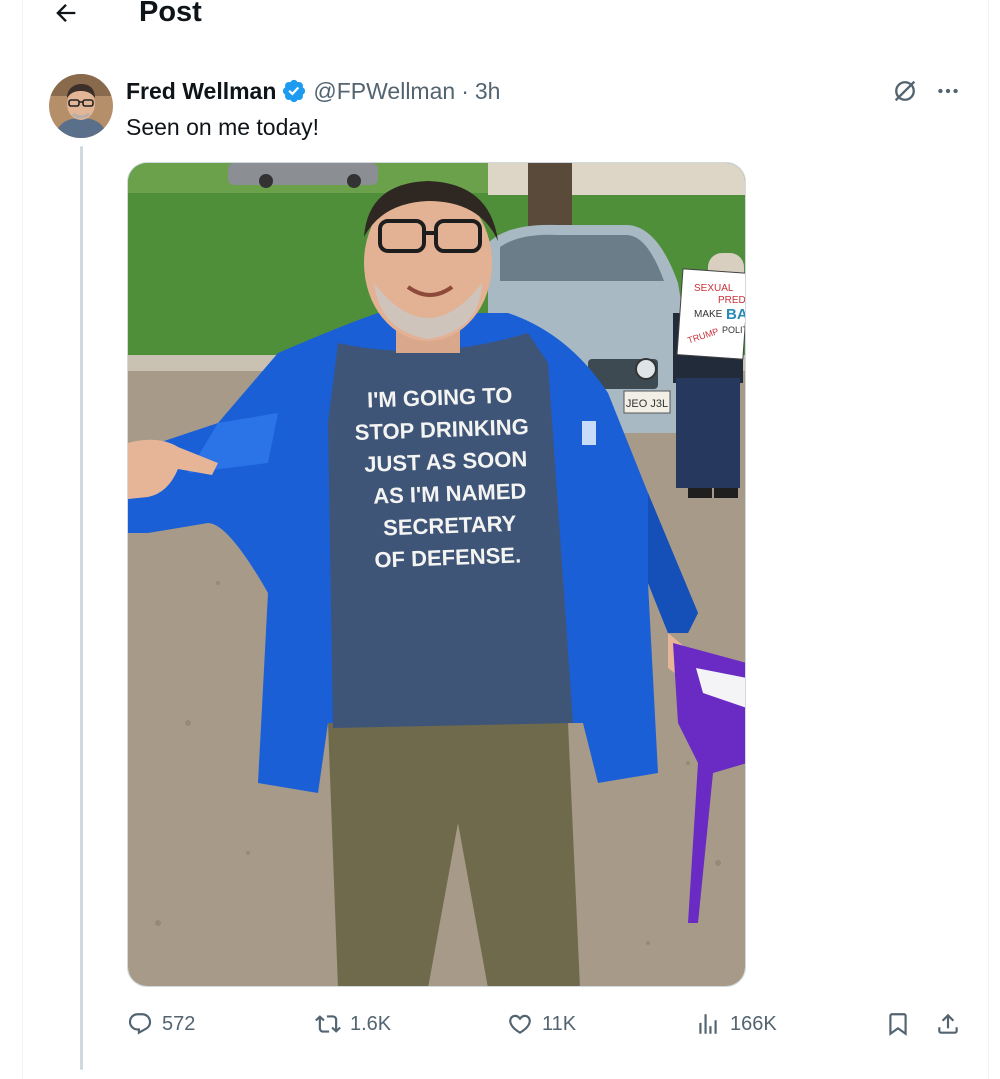 The image size is (1000, 1079). I want to click on views-chart-icon, so click(708, 1024).